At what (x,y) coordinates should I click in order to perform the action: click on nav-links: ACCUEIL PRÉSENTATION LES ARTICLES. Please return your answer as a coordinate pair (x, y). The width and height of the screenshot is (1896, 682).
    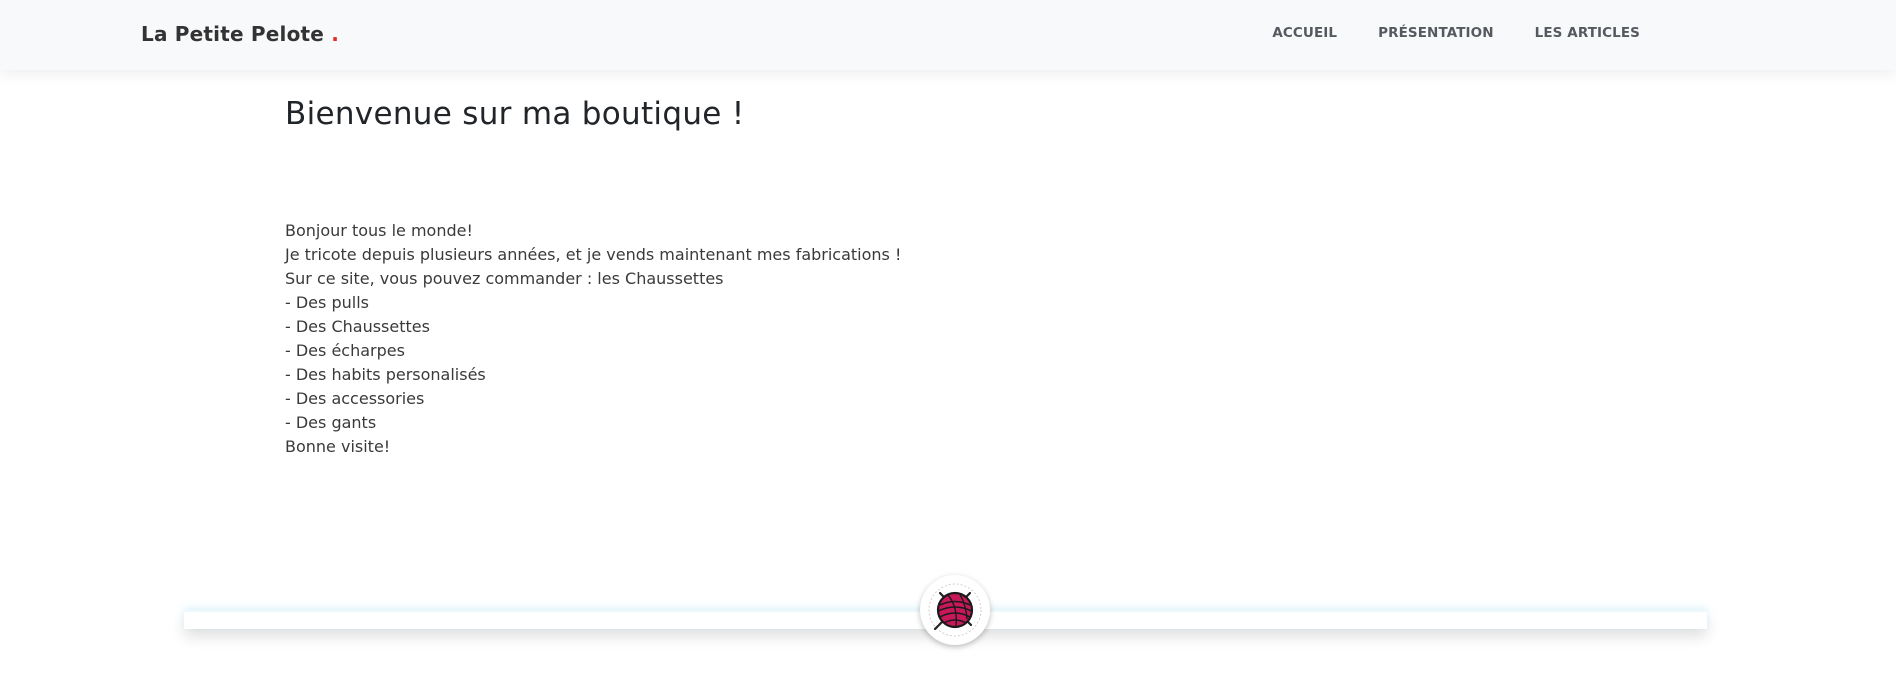
    Looking at the image, I should click on (1456, 33).